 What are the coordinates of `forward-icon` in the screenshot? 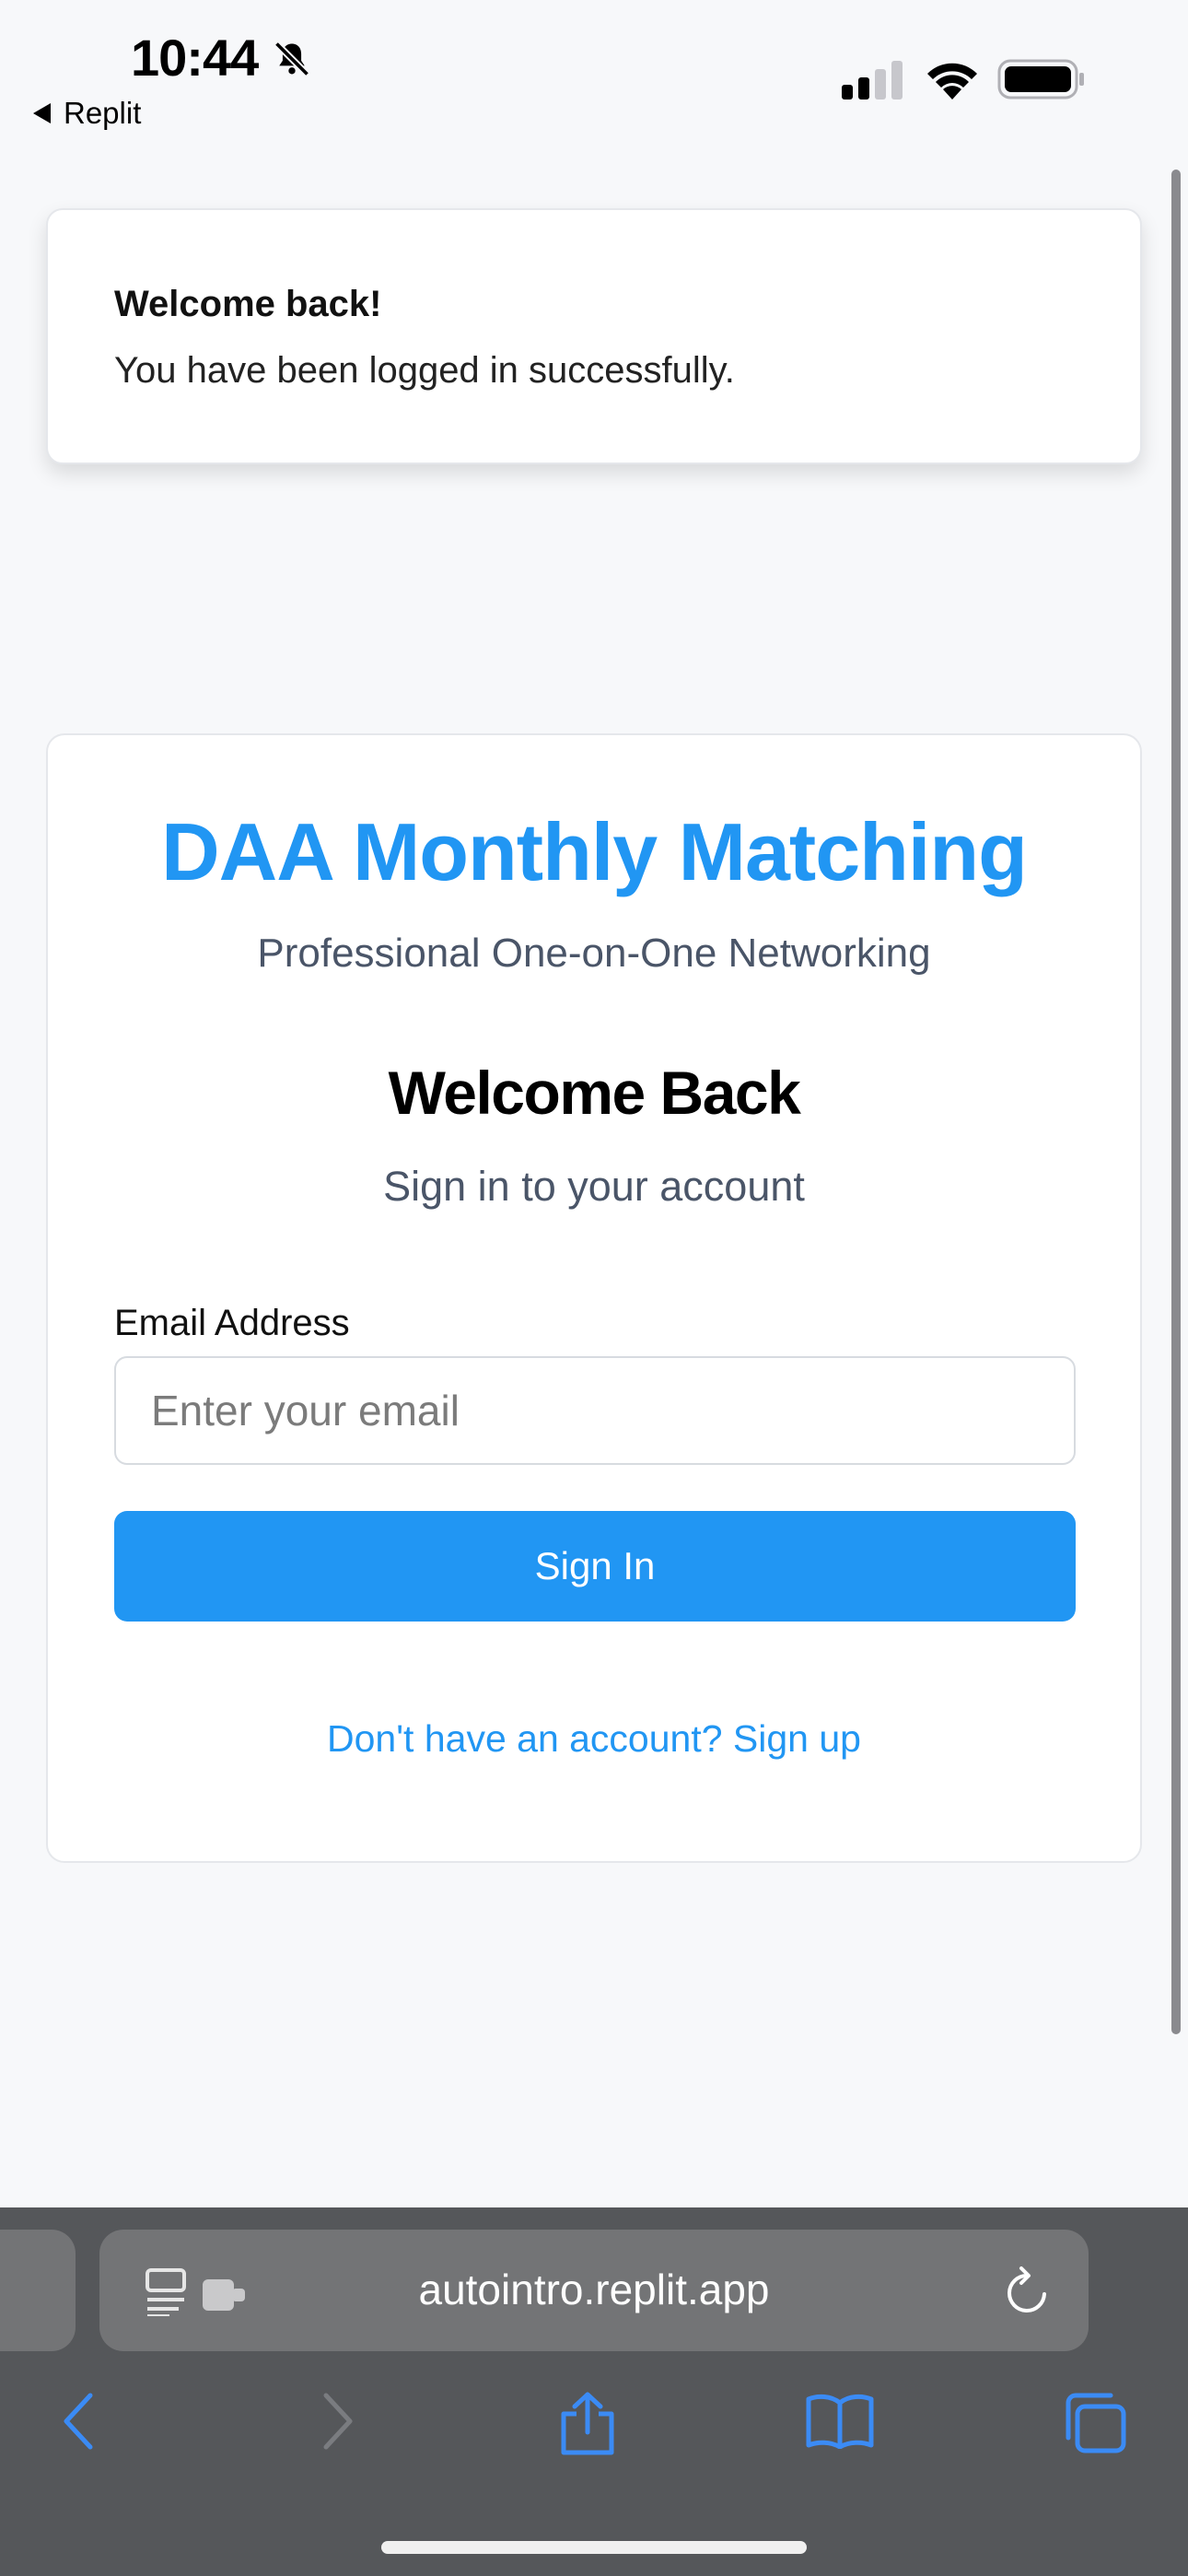 It's located at (337, 2421).